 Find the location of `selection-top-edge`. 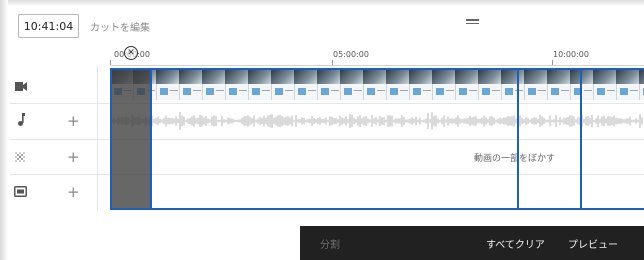

selection-top-edge is located at coordinates (377, 69).